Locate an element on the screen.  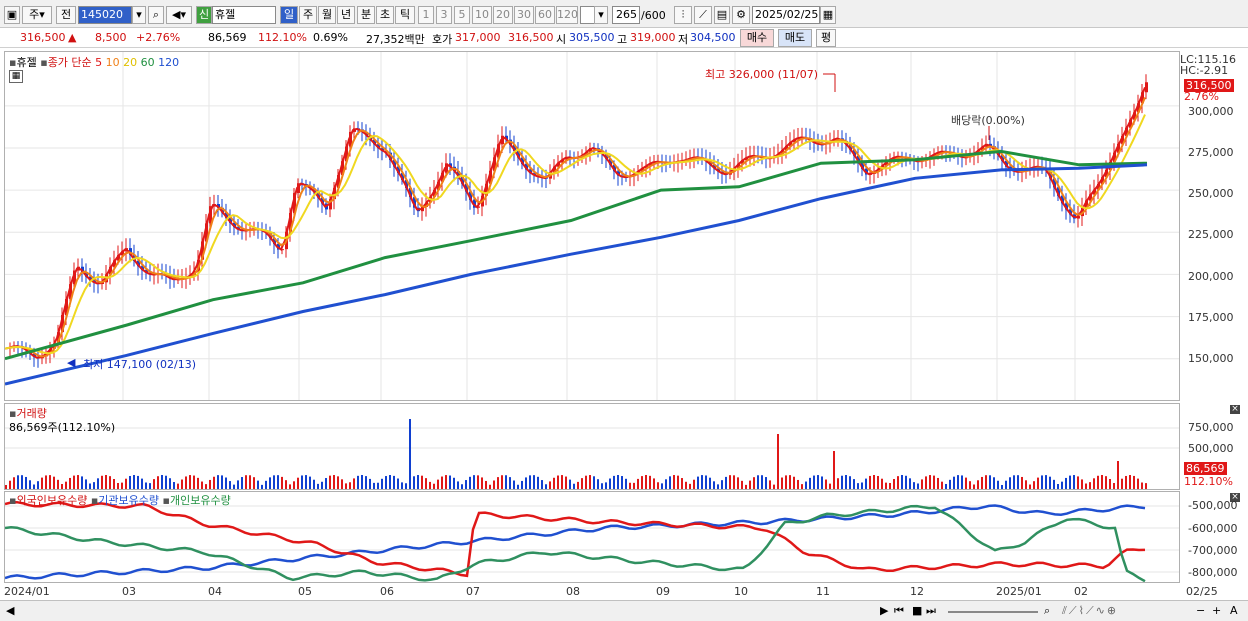
prev-button: 전 is located at coordinates (66, 15).